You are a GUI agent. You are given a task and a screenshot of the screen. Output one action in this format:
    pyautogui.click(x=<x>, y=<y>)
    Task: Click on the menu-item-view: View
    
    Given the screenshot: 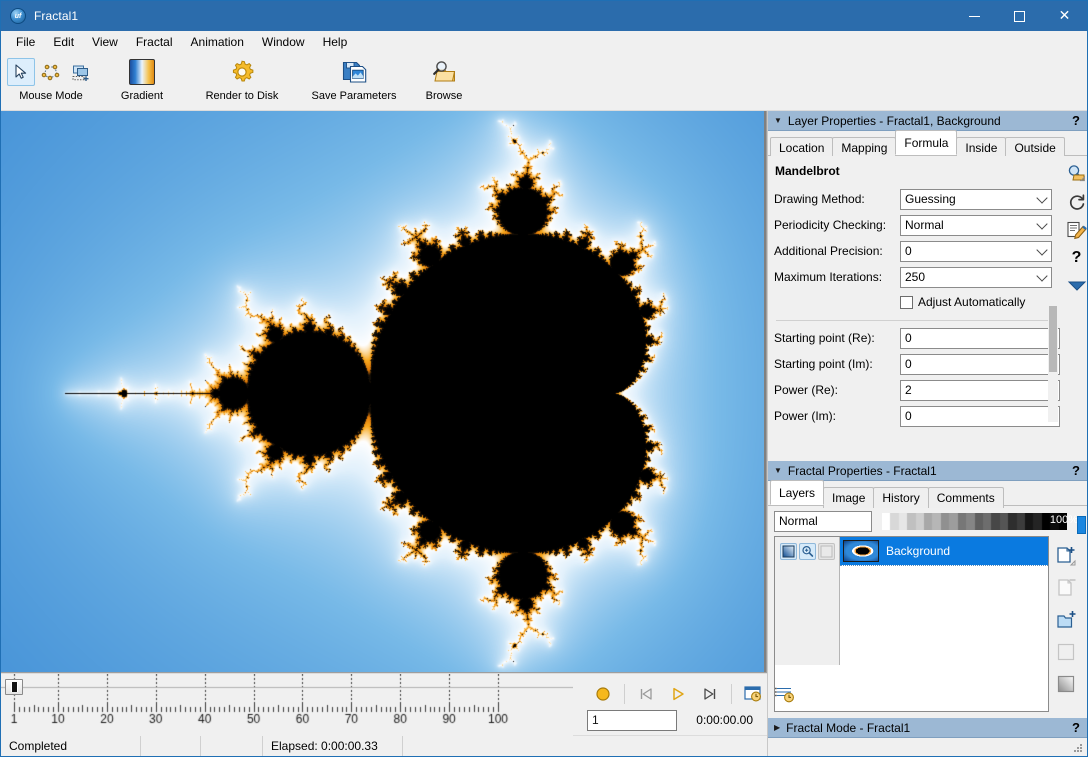 What is the action you would take?
    pyautogui.click(x=105, y=42)
    